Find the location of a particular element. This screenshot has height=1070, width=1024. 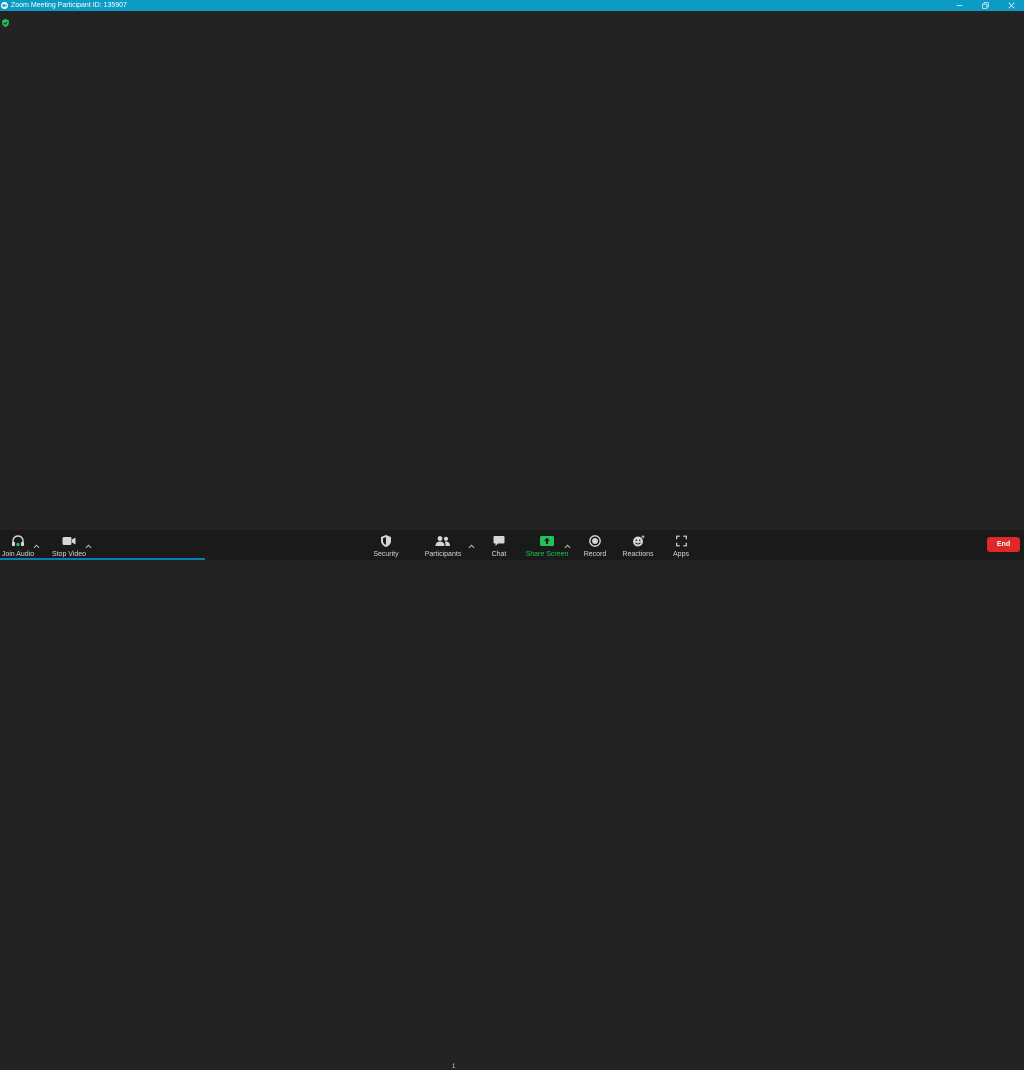

apps-label: Apps is located at coordinates (681, 554).